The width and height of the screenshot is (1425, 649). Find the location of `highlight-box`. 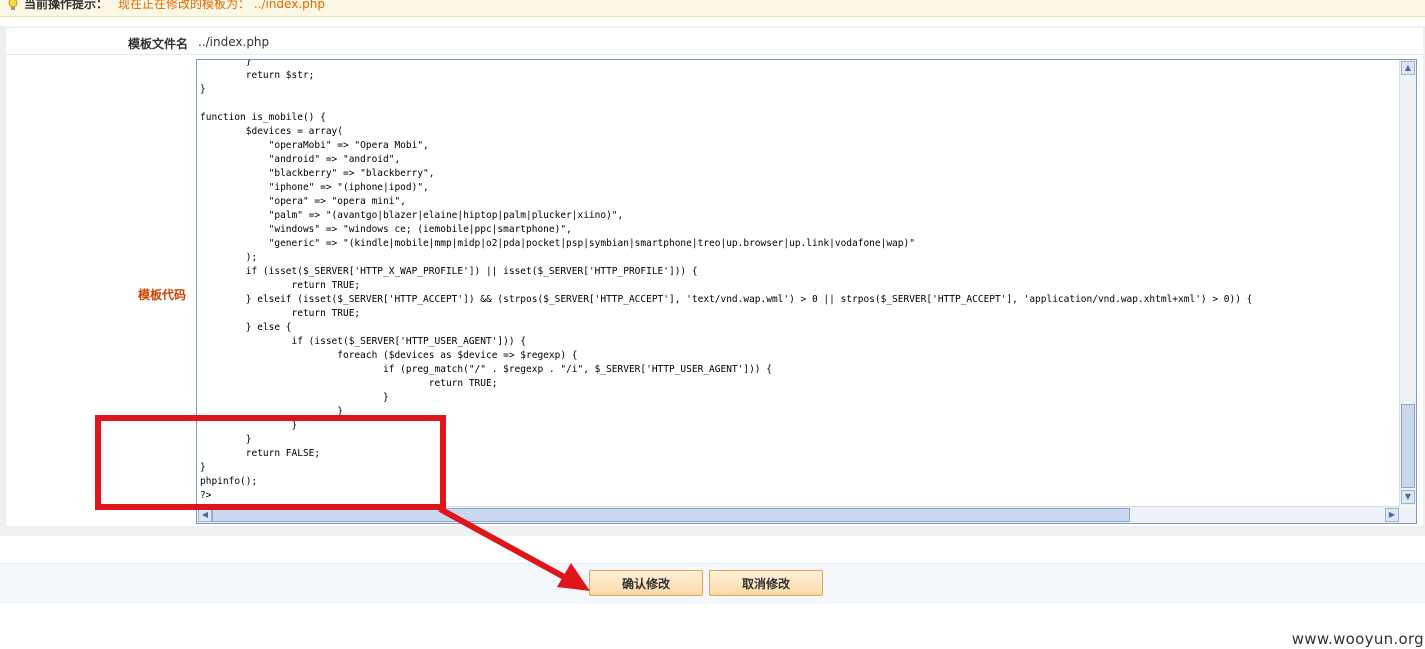

highlight-box is located at coordinates (270, 462).